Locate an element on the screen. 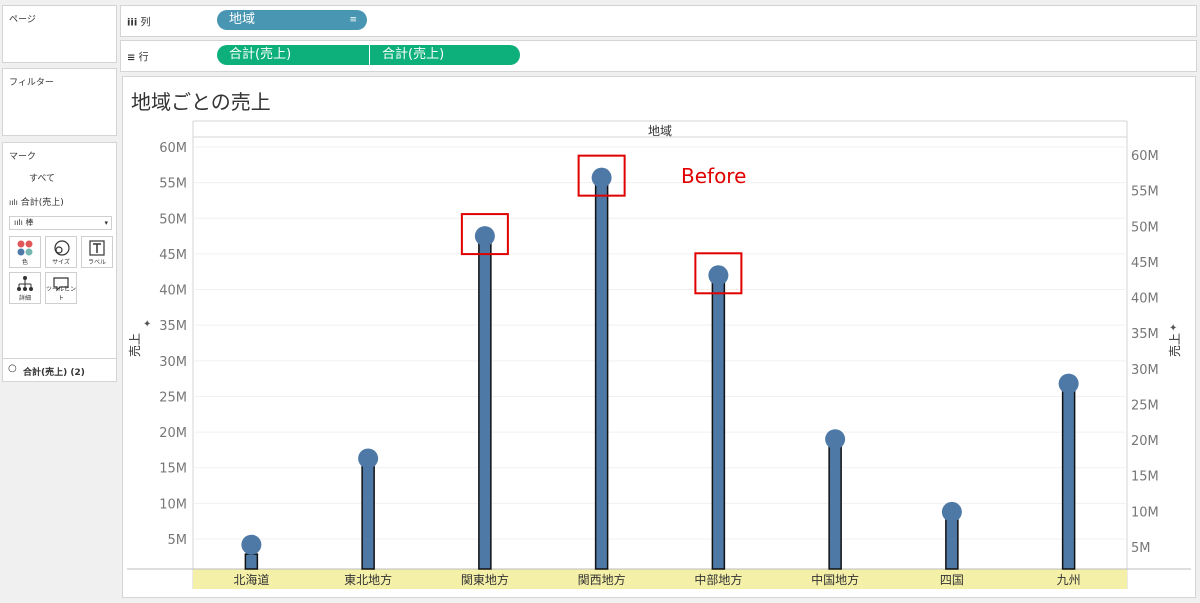  category-label: 中部地方 is located at coordinates (718, 579).